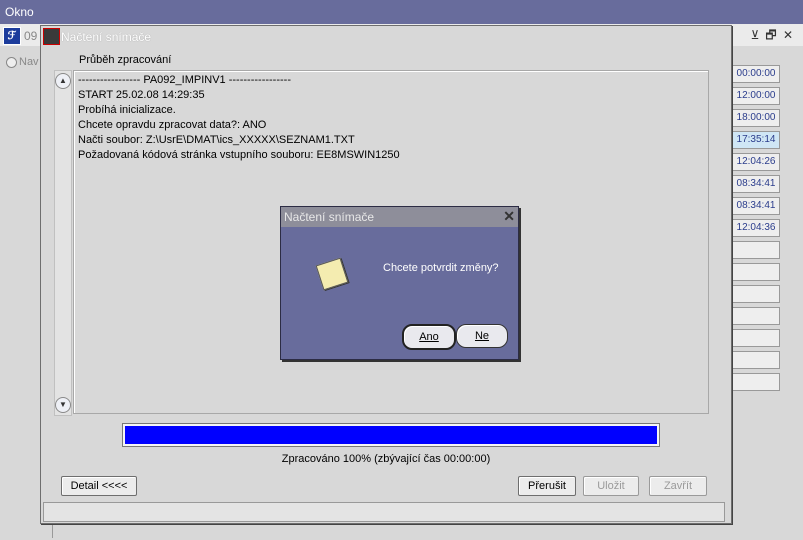 The height and width of the screenshot is (540, 803). What do you see at coordinates (386, 459) in the screenshot?
I see `progress-status-text: Zpracováno 100% (zbývající čas 00:00:00)` at bounding box center [386, 459].